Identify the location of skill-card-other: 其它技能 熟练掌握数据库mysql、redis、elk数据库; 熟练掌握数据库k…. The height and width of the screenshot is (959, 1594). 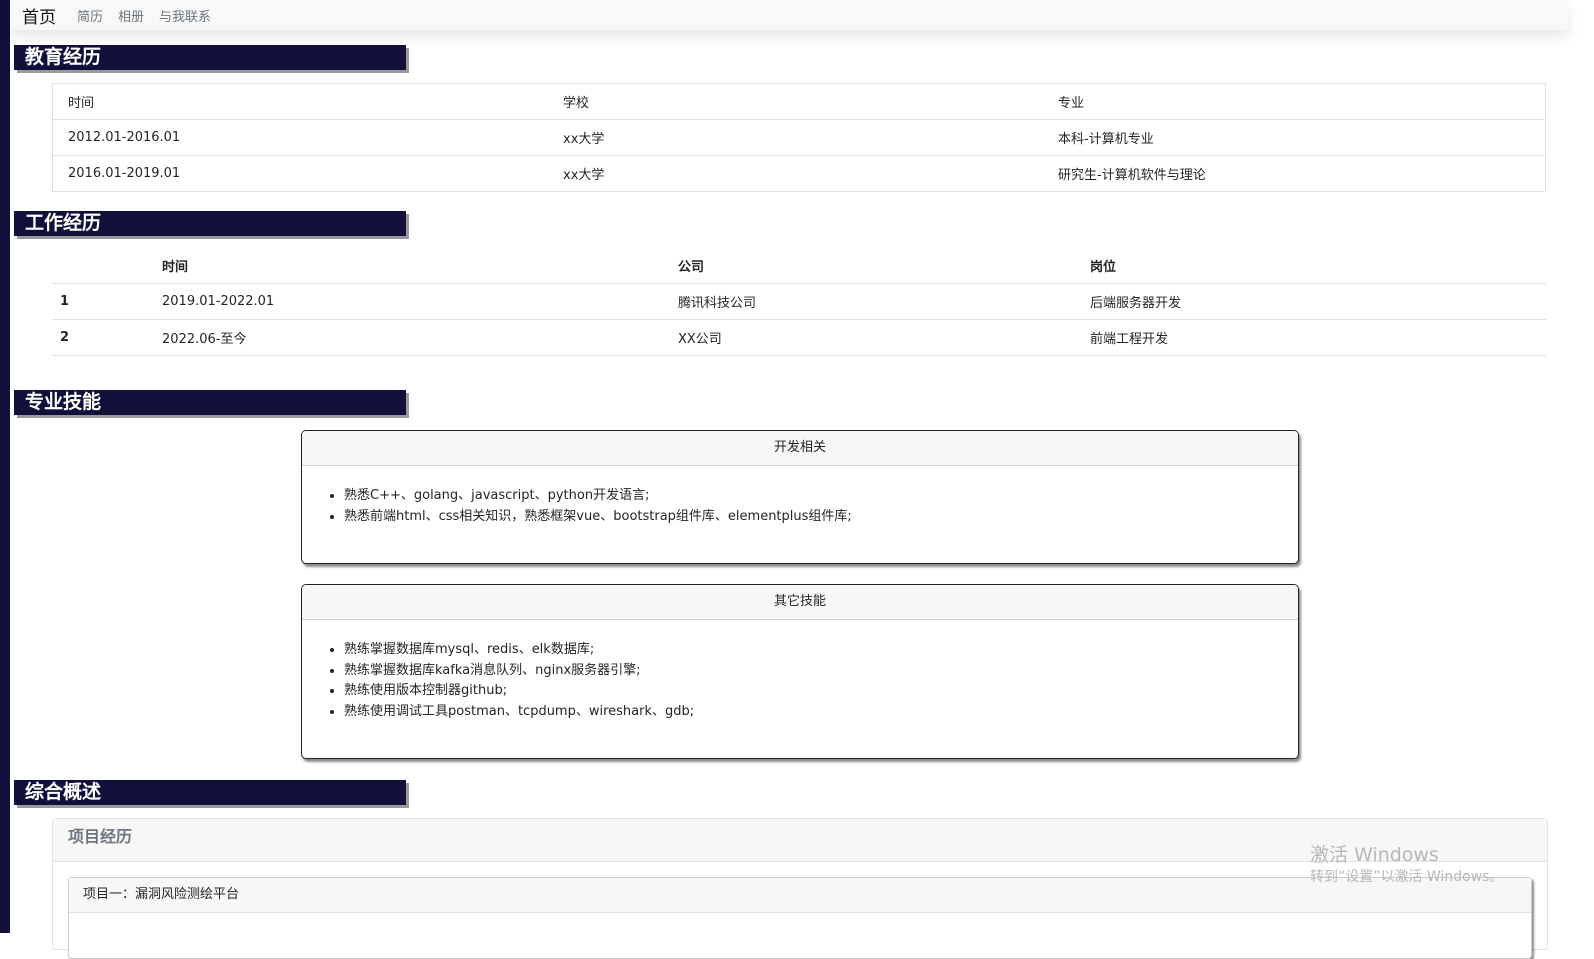
(800, 671).